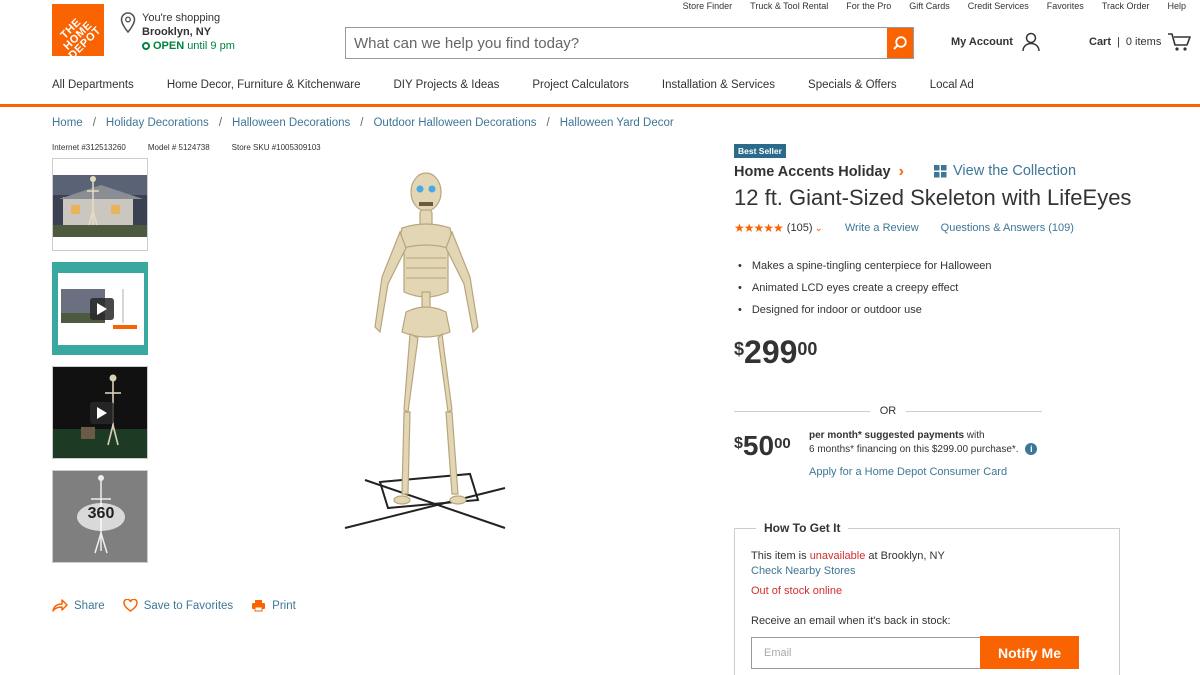 The width and height of the screenshot is (1200, 675). I want to click on brand-name: Home Accents Holiday, so click(812, 172).